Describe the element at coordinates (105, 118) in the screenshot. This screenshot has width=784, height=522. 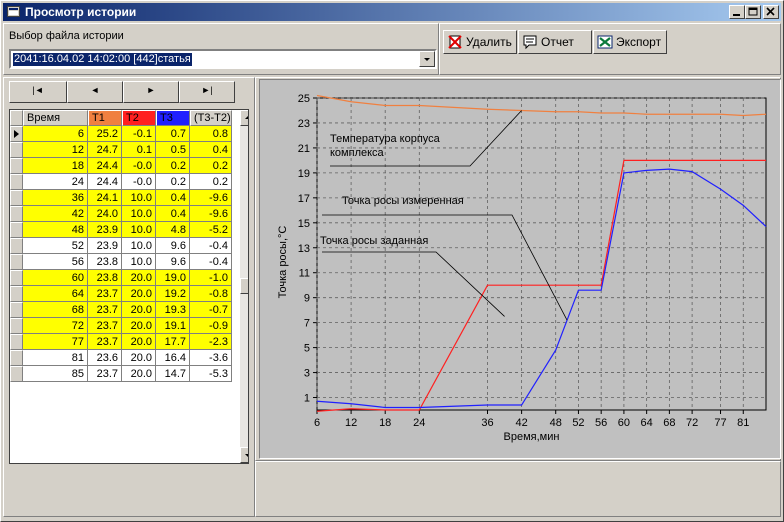
I see `column-header: T1` at that location.